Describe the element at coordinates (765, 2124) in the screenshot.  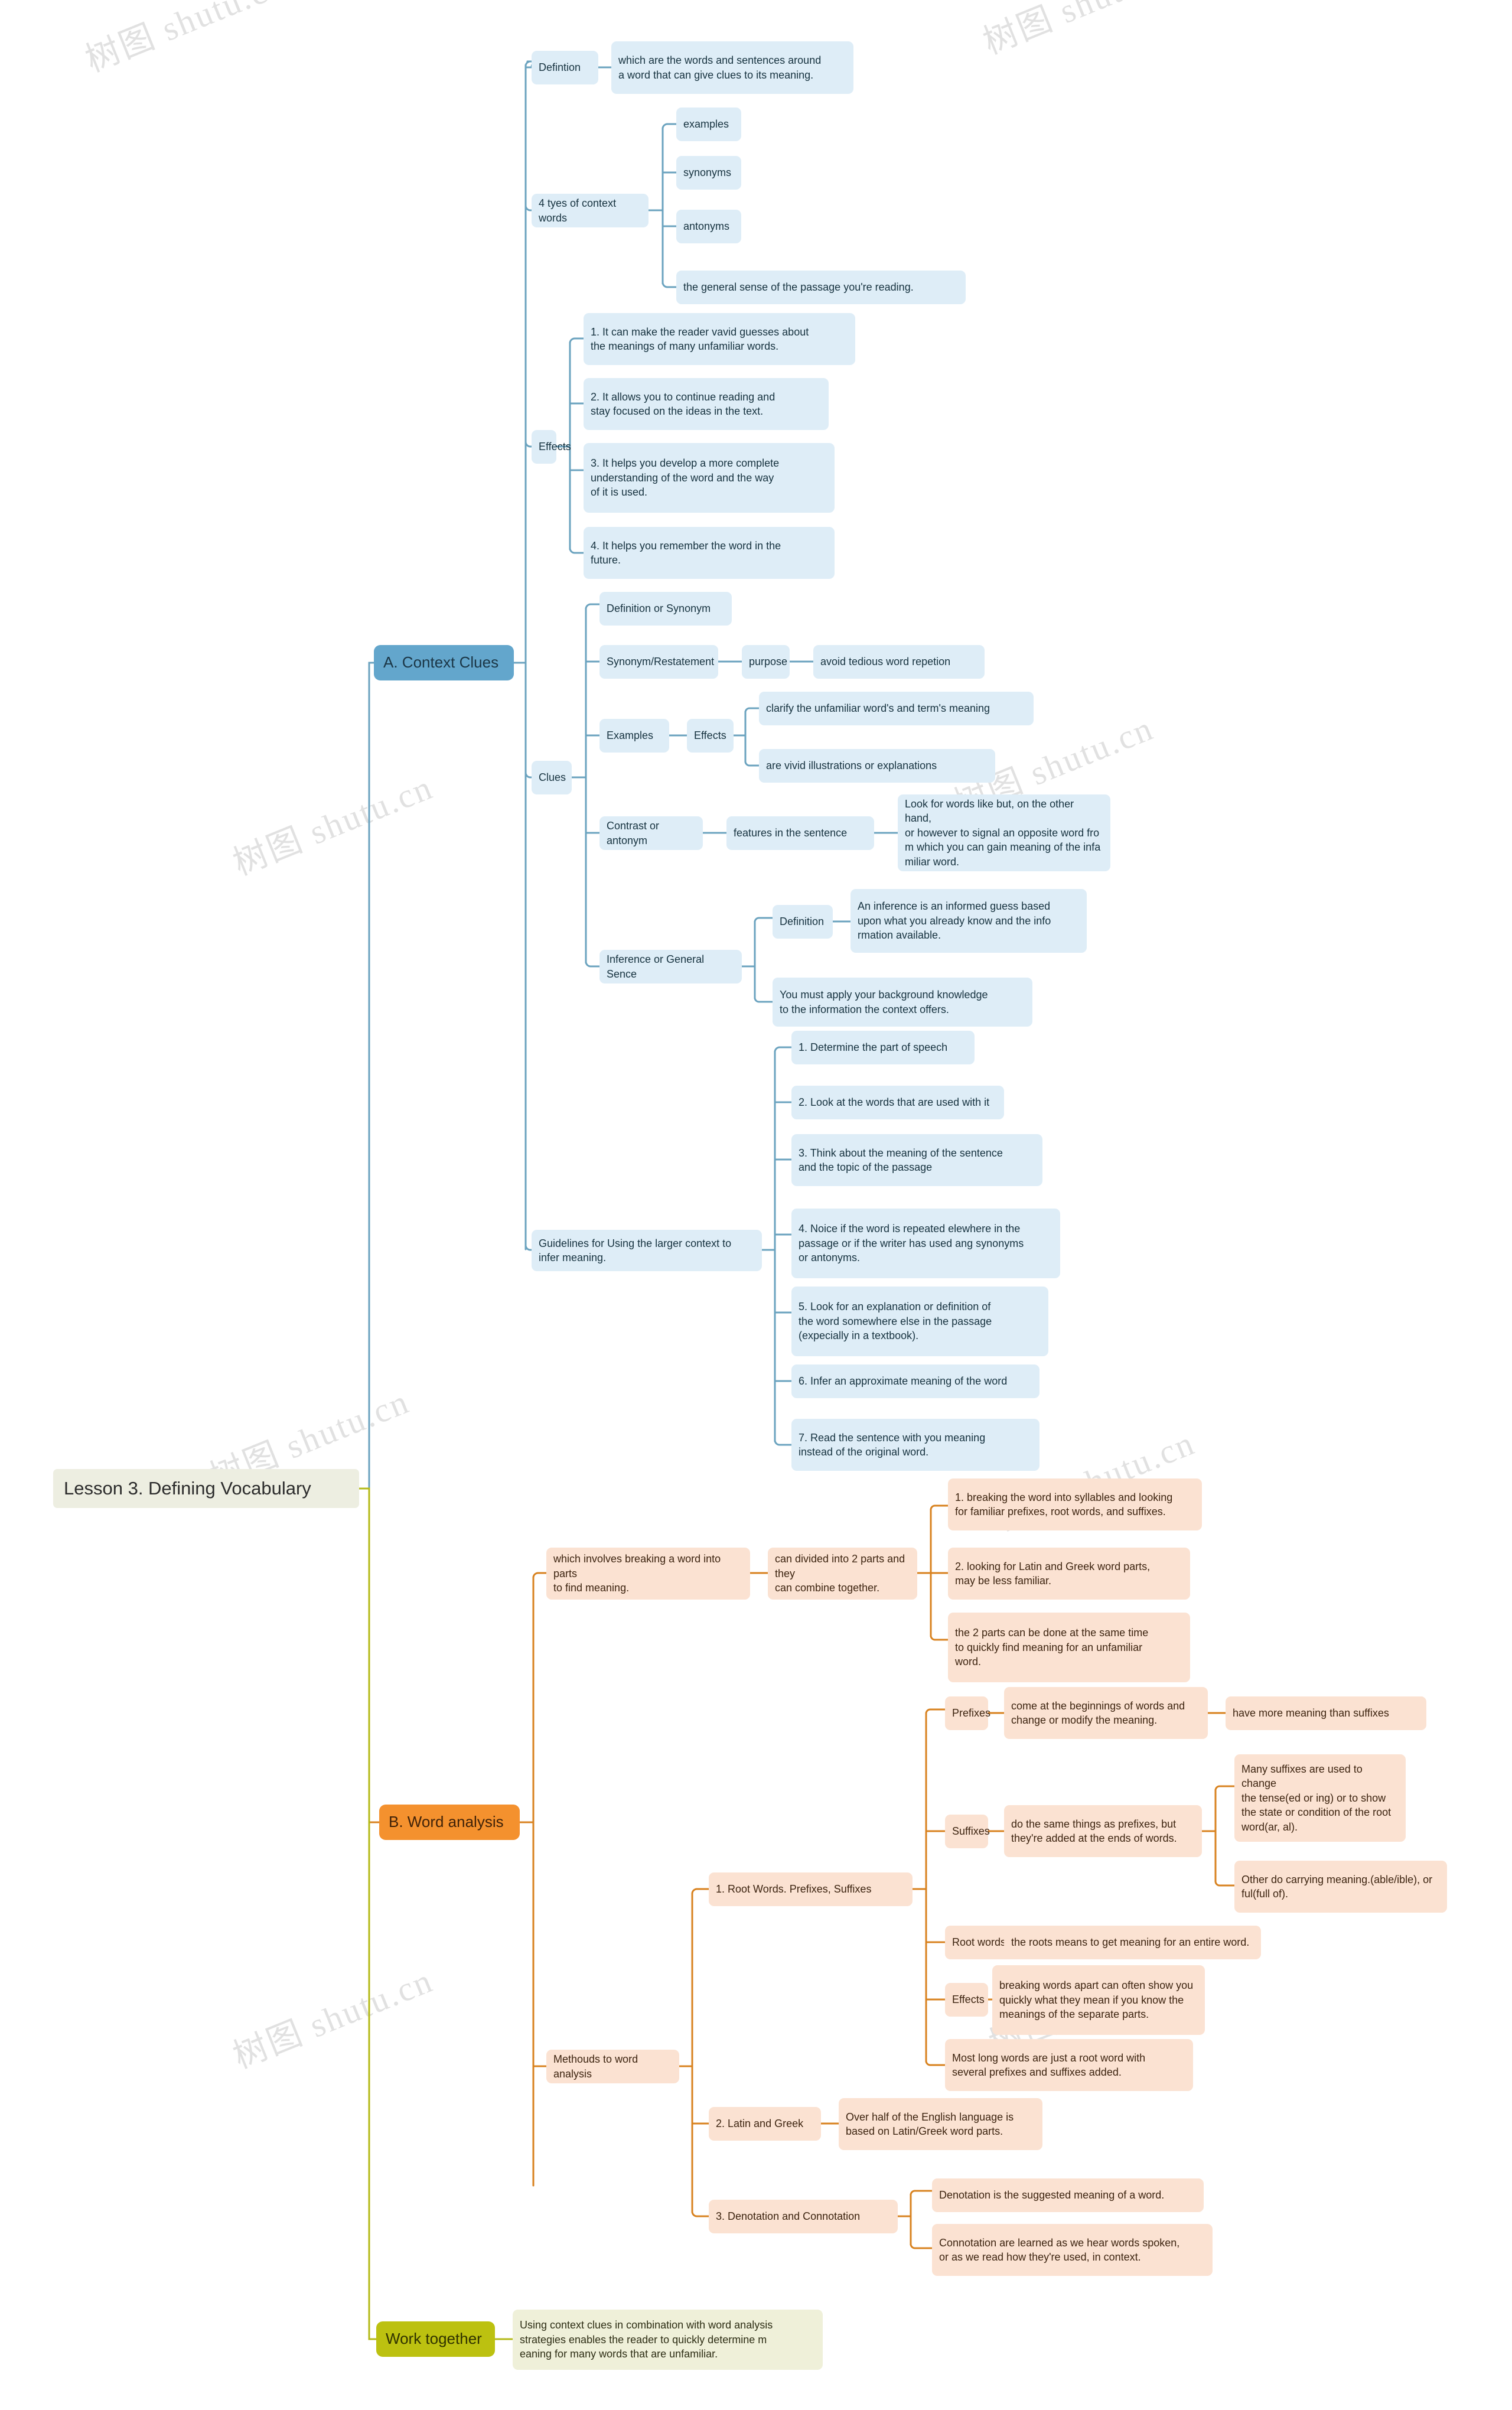
I see `node-wa-method-2: 2. Latin and Greek` at that location.